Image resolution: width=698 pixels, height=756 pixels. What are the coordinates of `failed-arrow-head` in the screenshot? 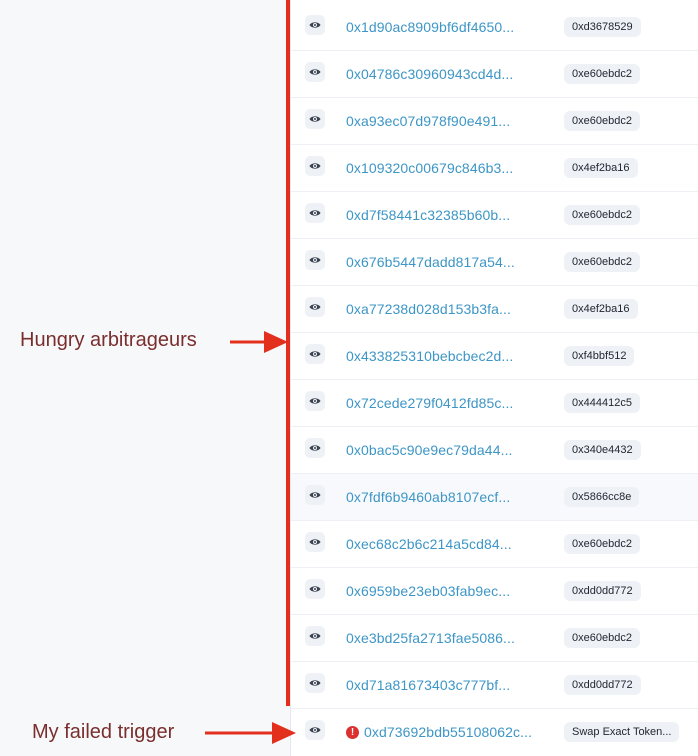 It's located at (284, 733).